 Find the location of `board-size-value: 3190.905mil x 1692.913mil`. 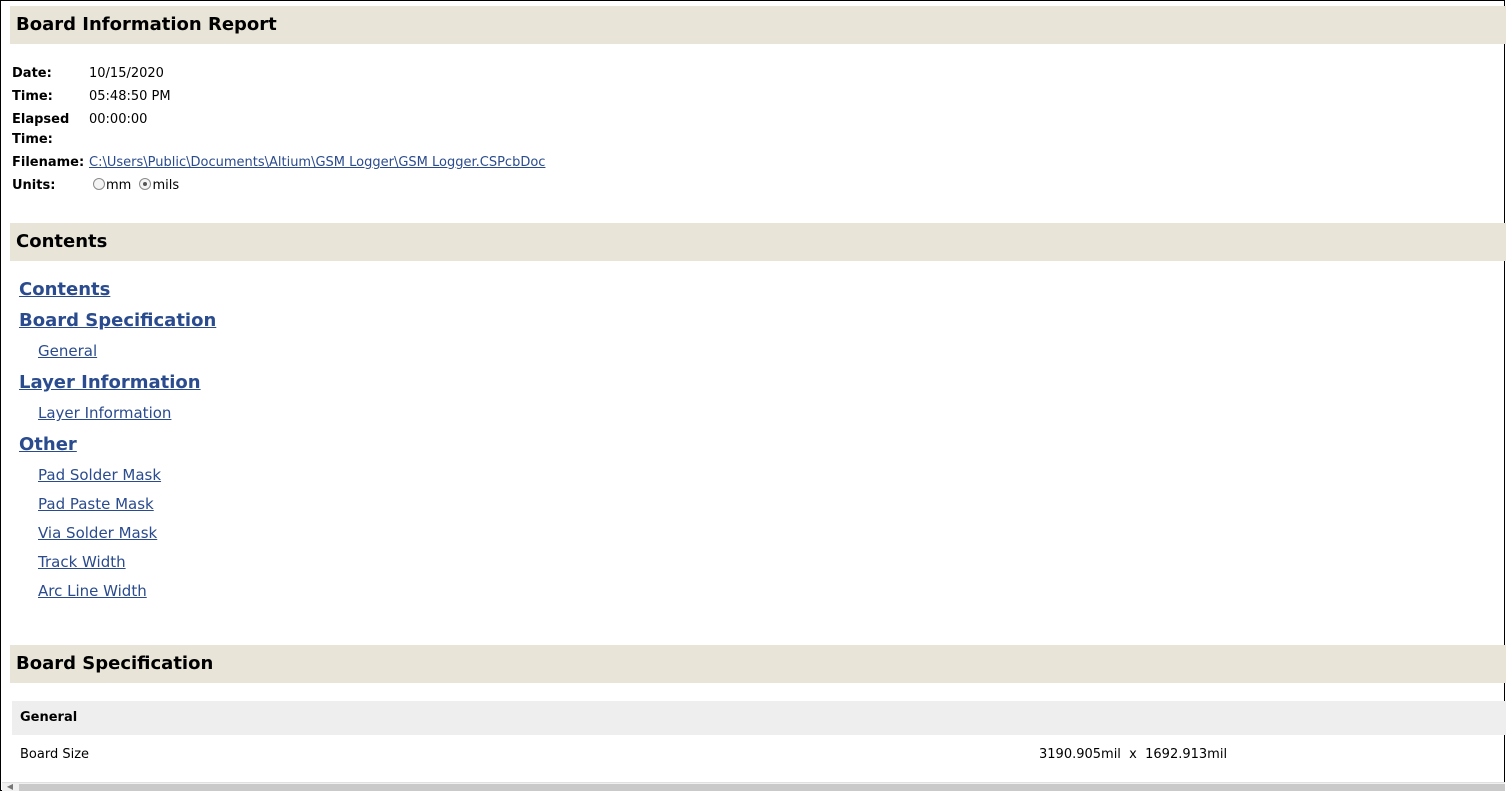

board-size-value: 3190.905mil x 1692.913mil is located at coordinates (1133, 754).